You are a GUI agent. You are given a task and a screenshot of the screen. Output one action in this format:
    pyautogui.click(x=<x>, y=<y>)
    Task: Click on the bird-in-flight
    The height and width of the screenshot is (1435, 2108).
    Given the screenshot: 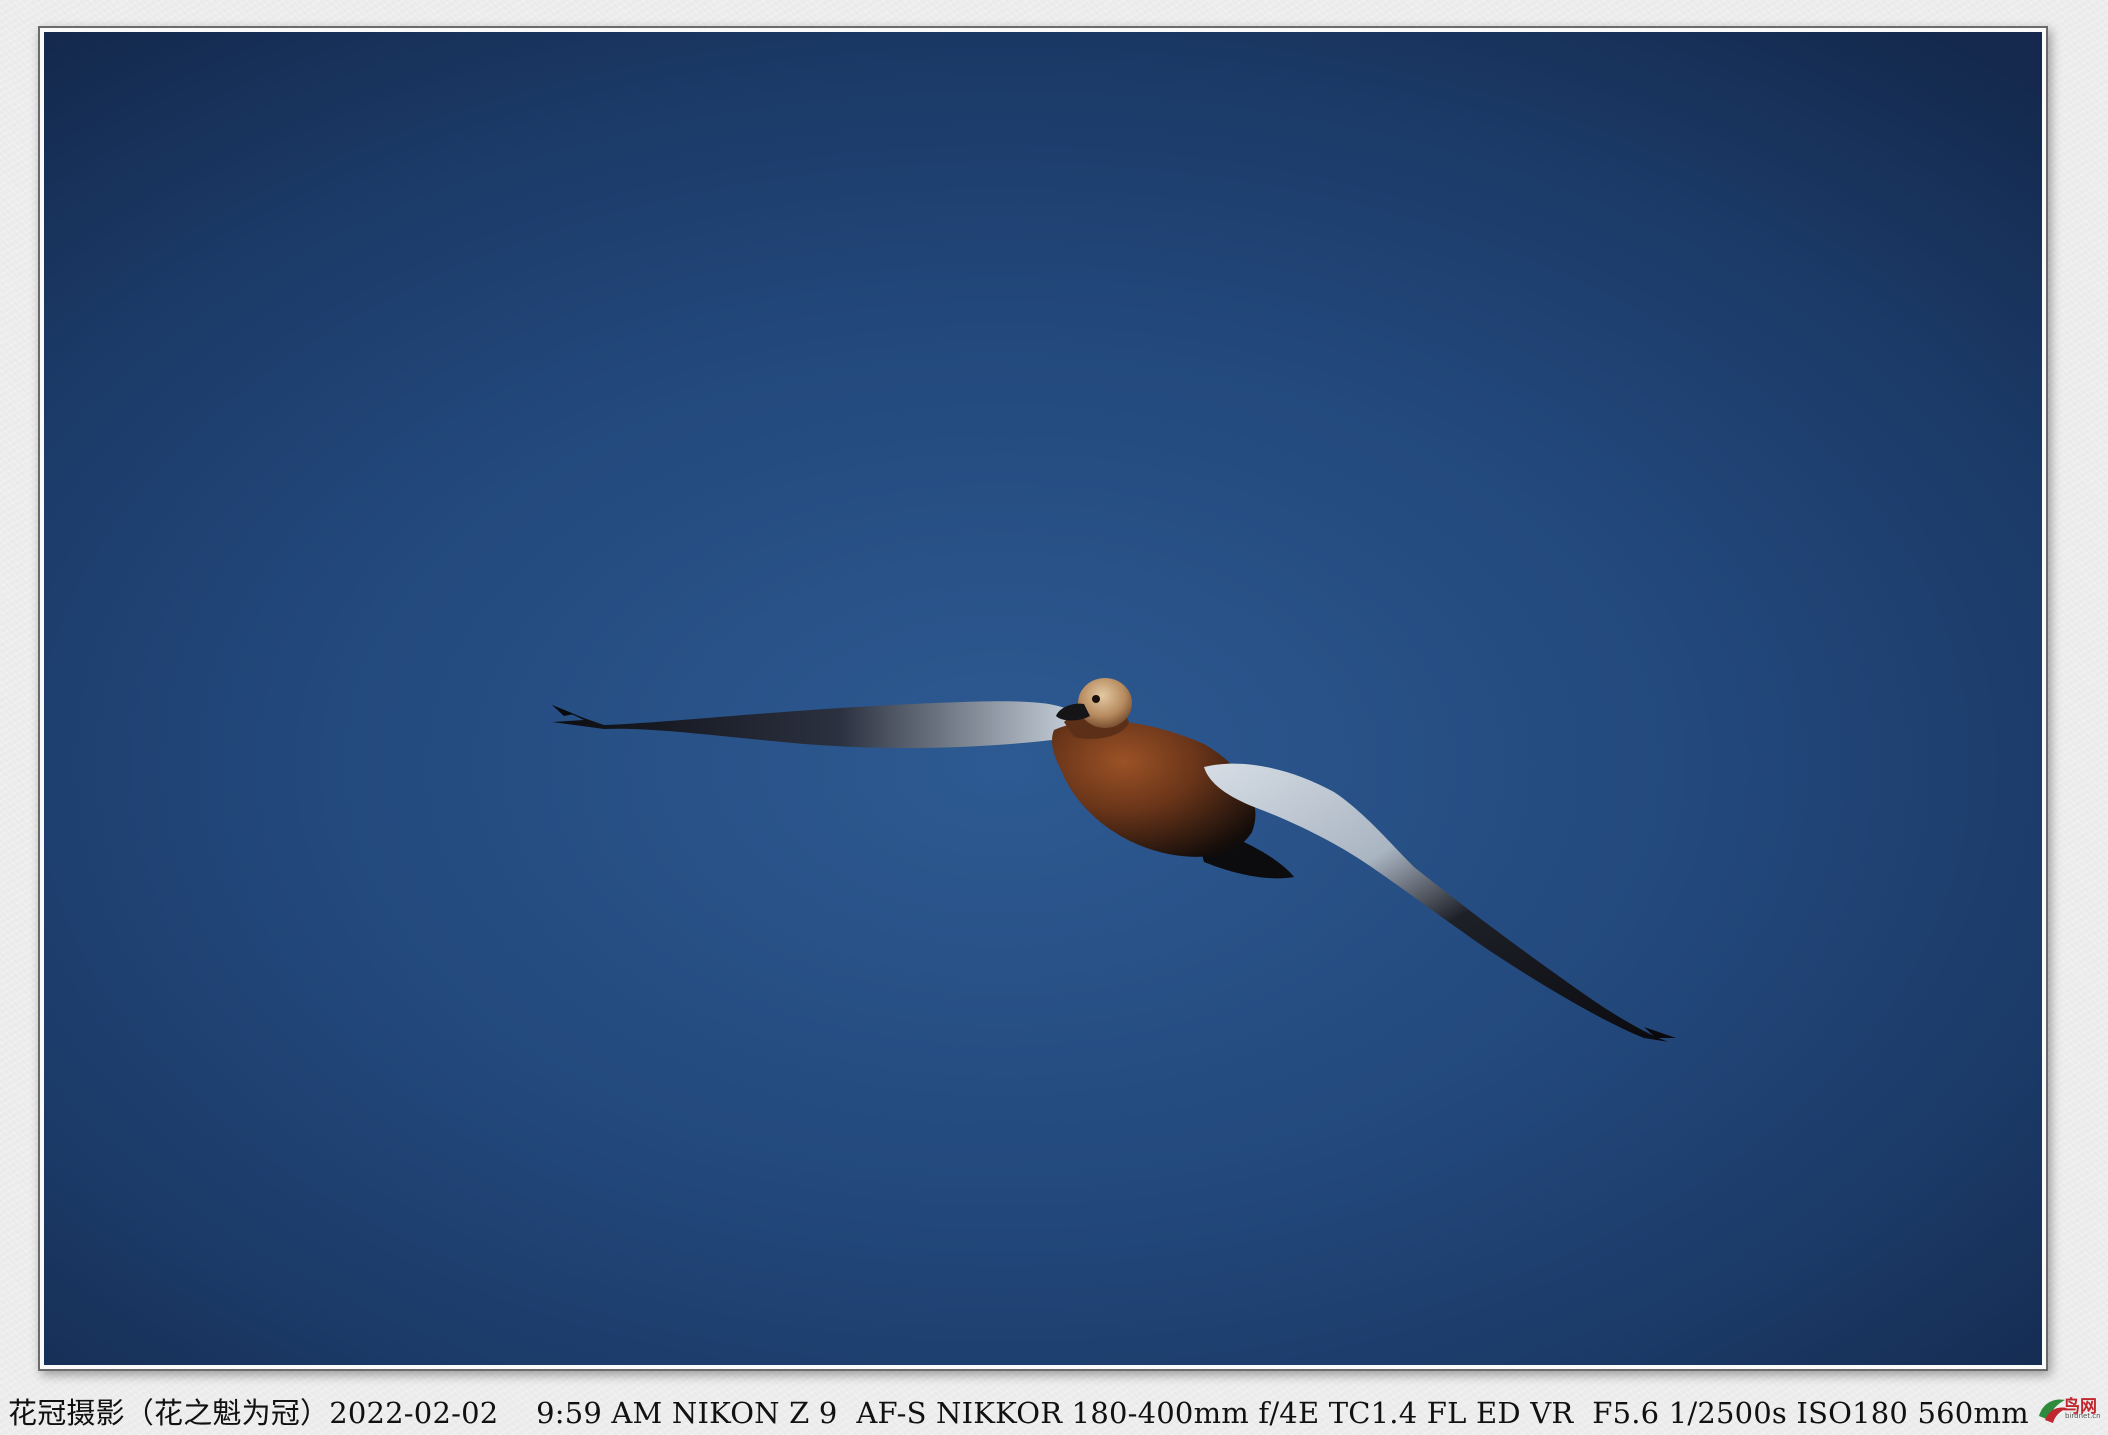 What is the action you would take?
    pyautogui.click(x=1114, y=860)
    